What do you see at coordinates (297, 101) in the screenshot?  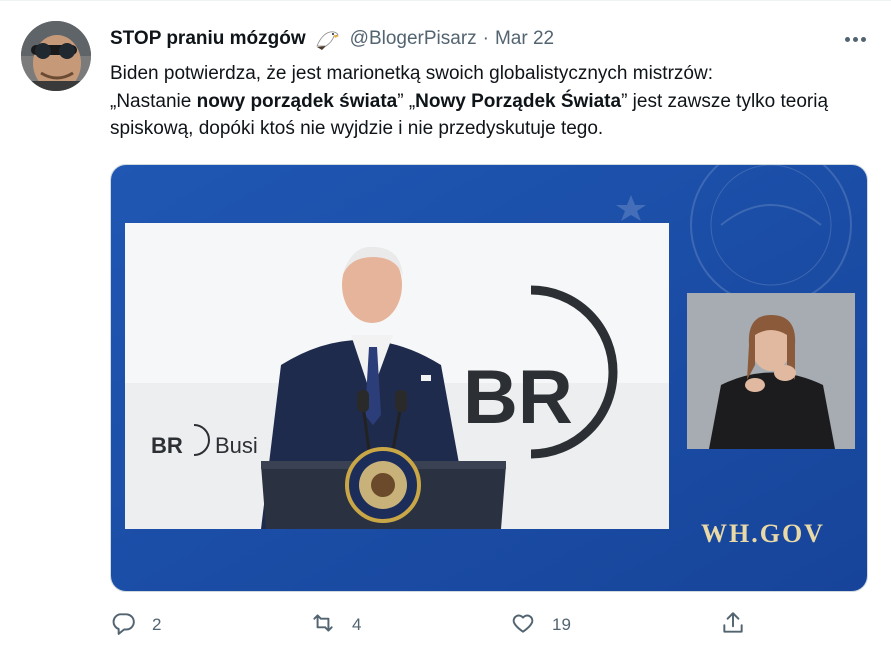 I see `bold-phrase-1: nowy porządek świata` at bounding box center [297, 101].